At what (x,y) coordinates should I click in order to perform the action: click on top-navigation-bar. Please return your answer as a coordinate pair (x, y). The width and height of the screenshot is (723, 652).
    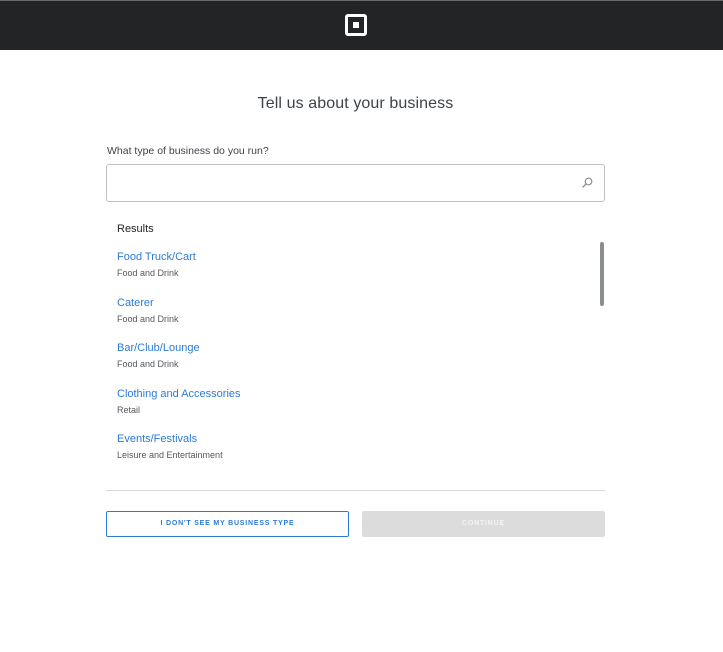
    Looking at the image, I should click on (361, 25).